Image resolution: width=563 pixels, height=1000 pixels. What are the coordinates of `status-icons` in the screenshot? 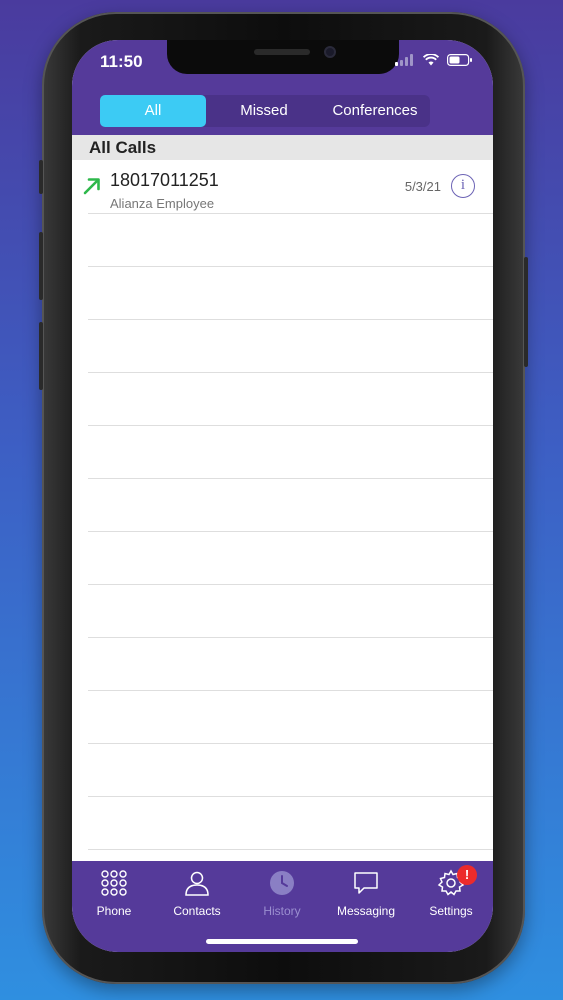 It's located at (434, 60).